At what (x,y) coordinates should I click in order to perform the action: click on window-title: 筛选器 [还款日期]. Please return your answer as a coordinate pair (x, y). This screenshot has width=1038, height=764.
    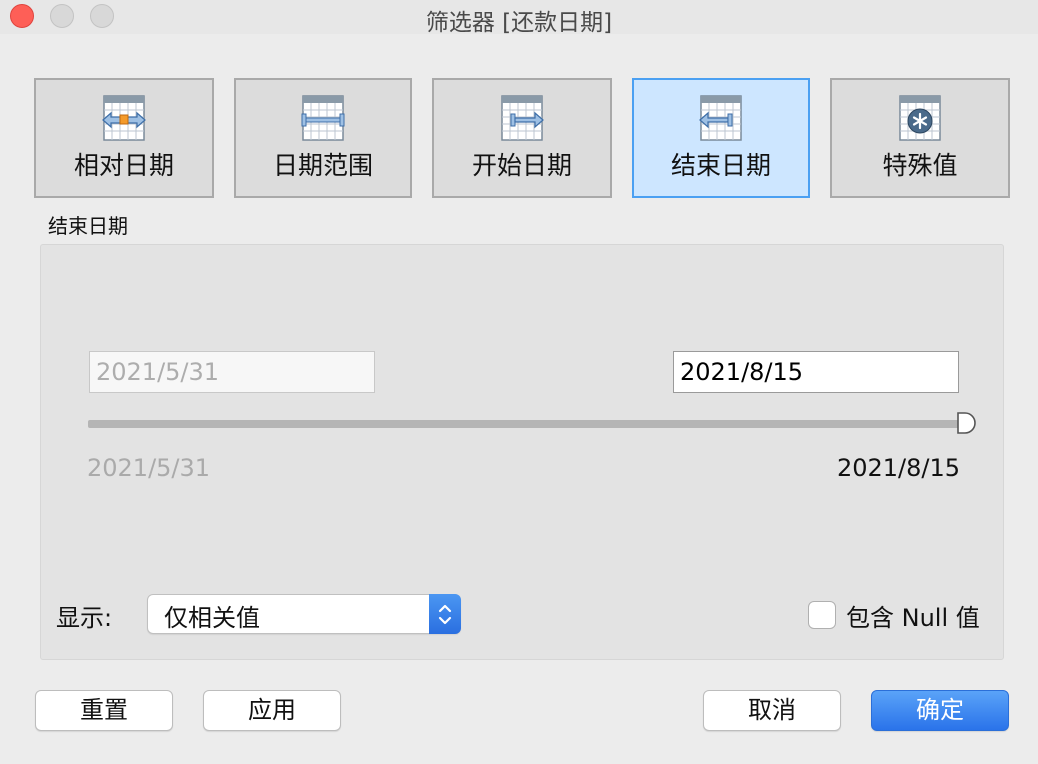
    Looking at the image, I should click on (519, 23).